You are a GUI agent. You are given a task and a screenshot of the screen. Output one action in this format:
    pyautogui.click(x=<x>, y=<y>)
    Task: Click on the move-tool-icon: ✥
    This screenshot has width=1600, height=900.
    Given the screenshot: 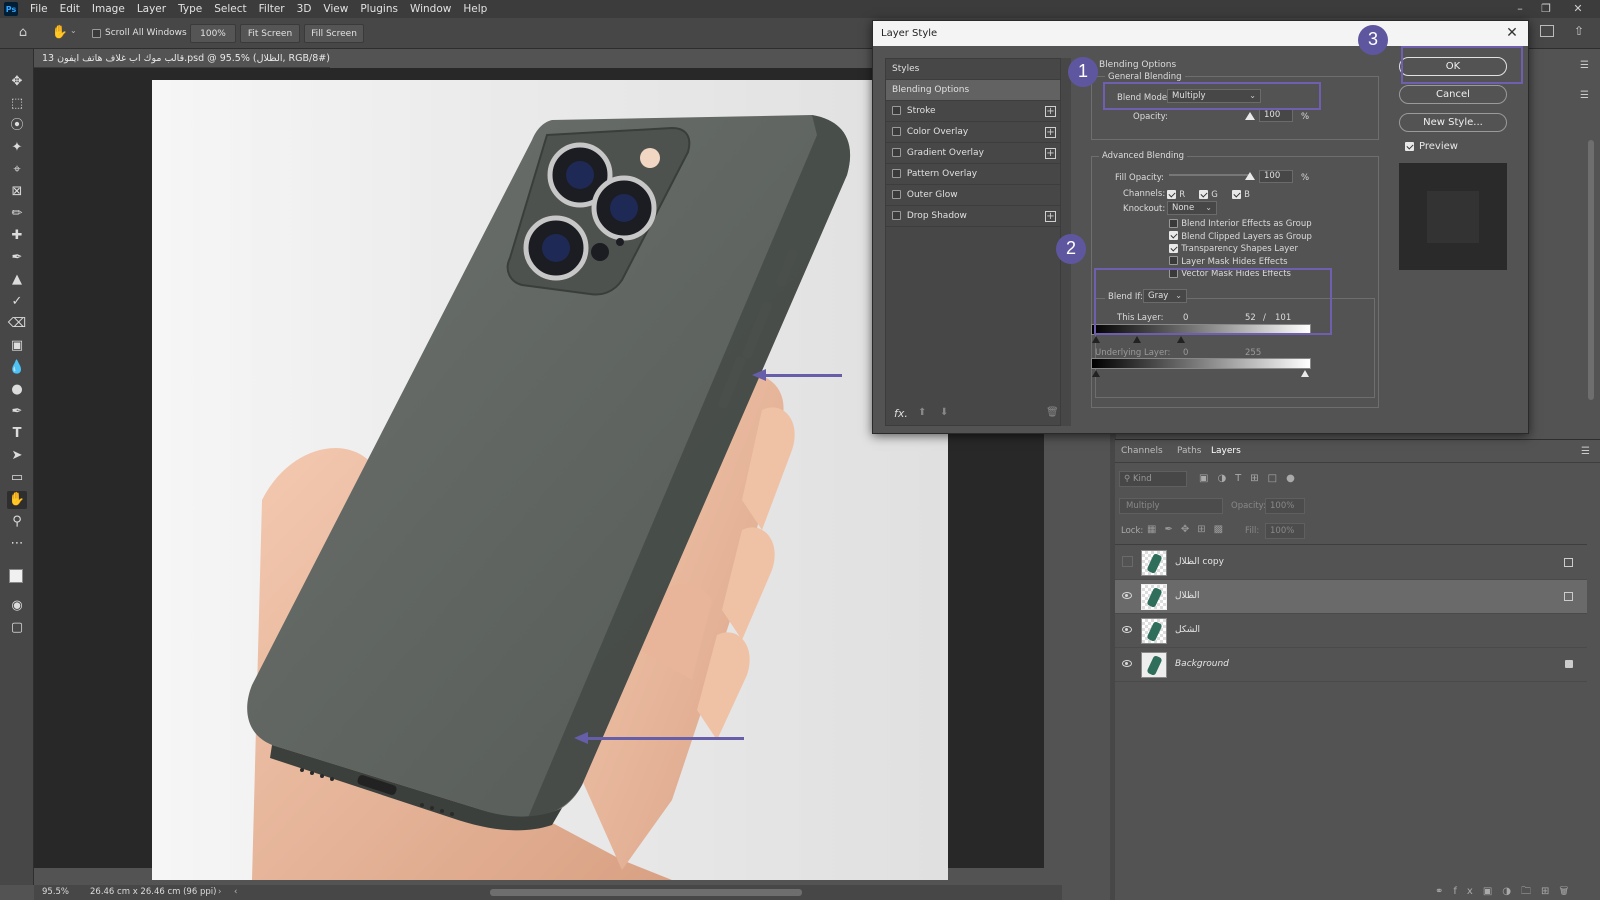 What is the action you would take?
    pyautogui.click(x=17, y=82)
    